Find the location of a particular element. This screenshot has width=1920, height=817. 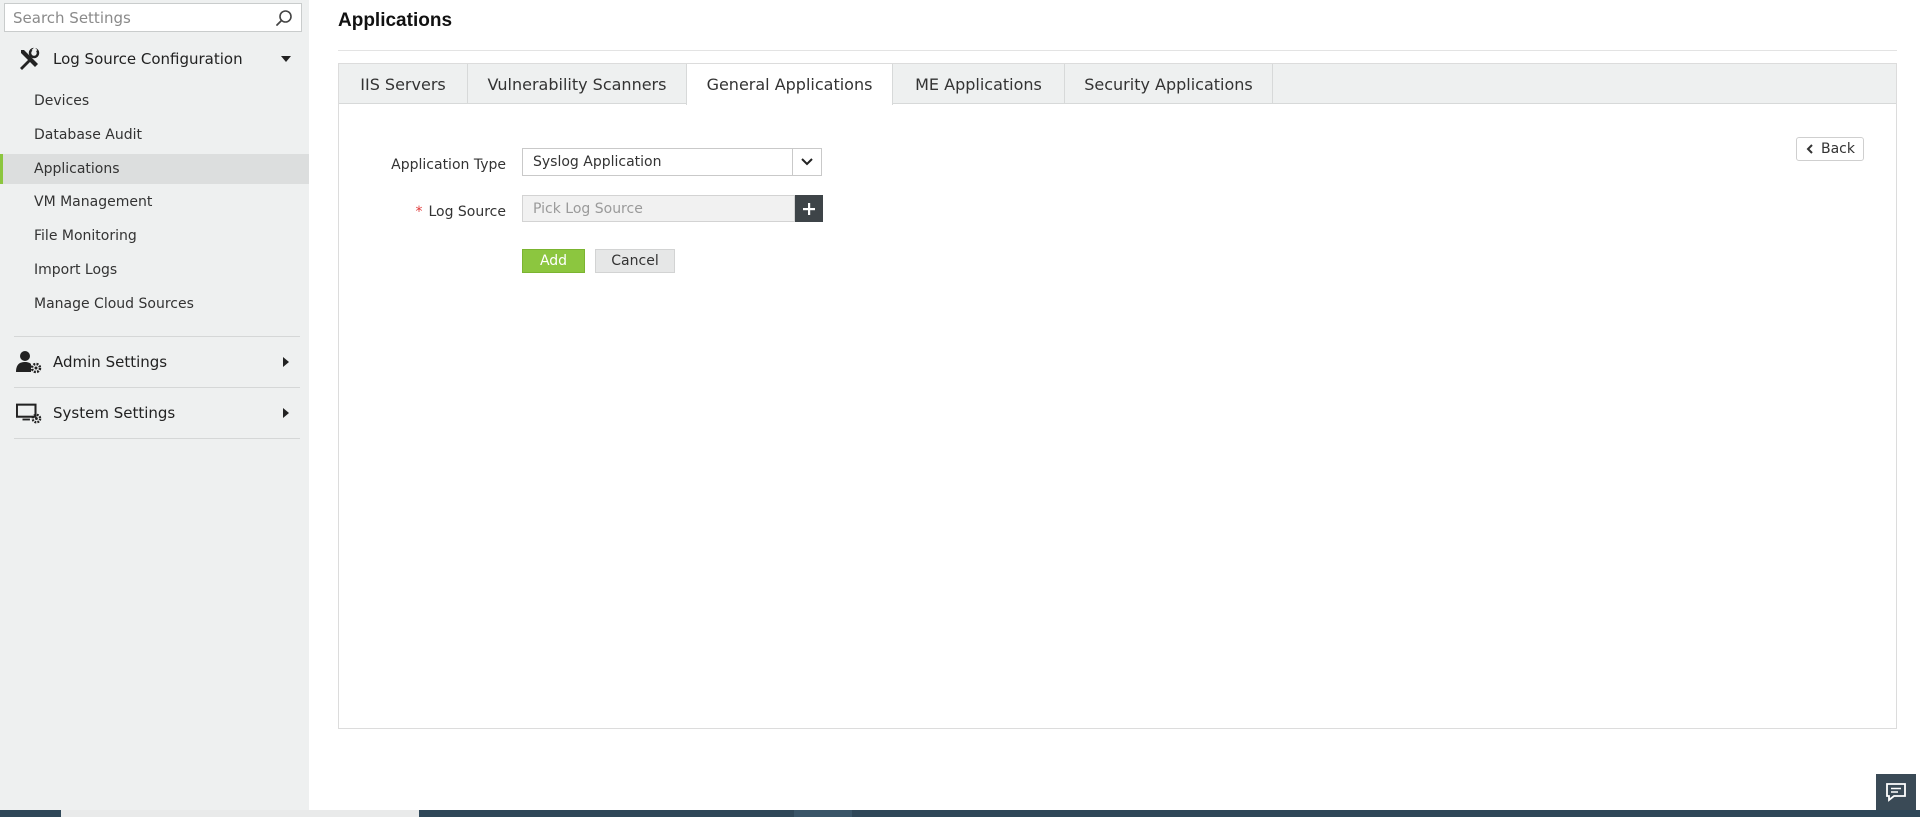

chat-button is located at coordinates (1896, 792).